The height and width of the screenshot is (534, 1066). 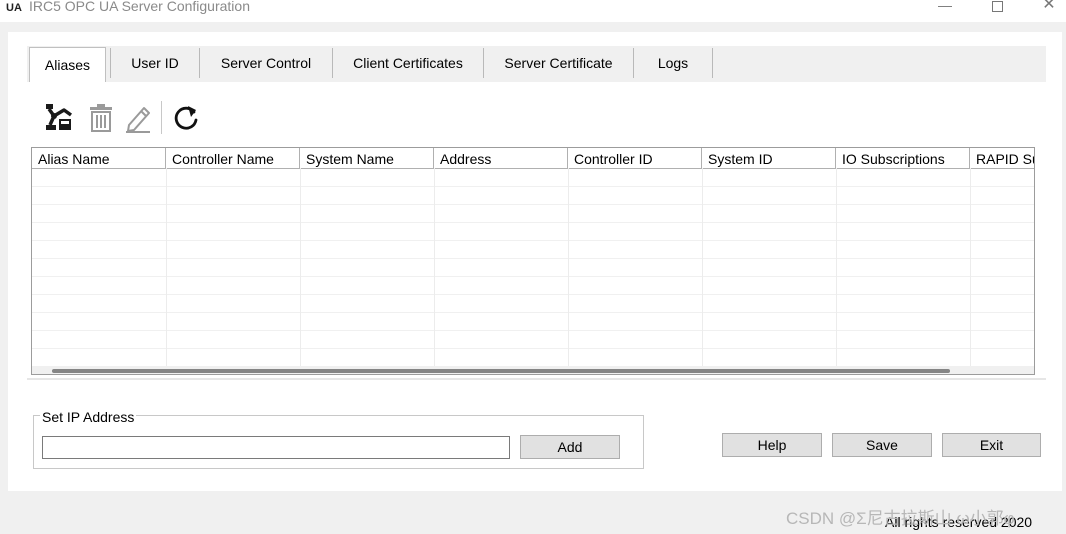 I want to click on add-controller-icon, so click(x=59, y=118).